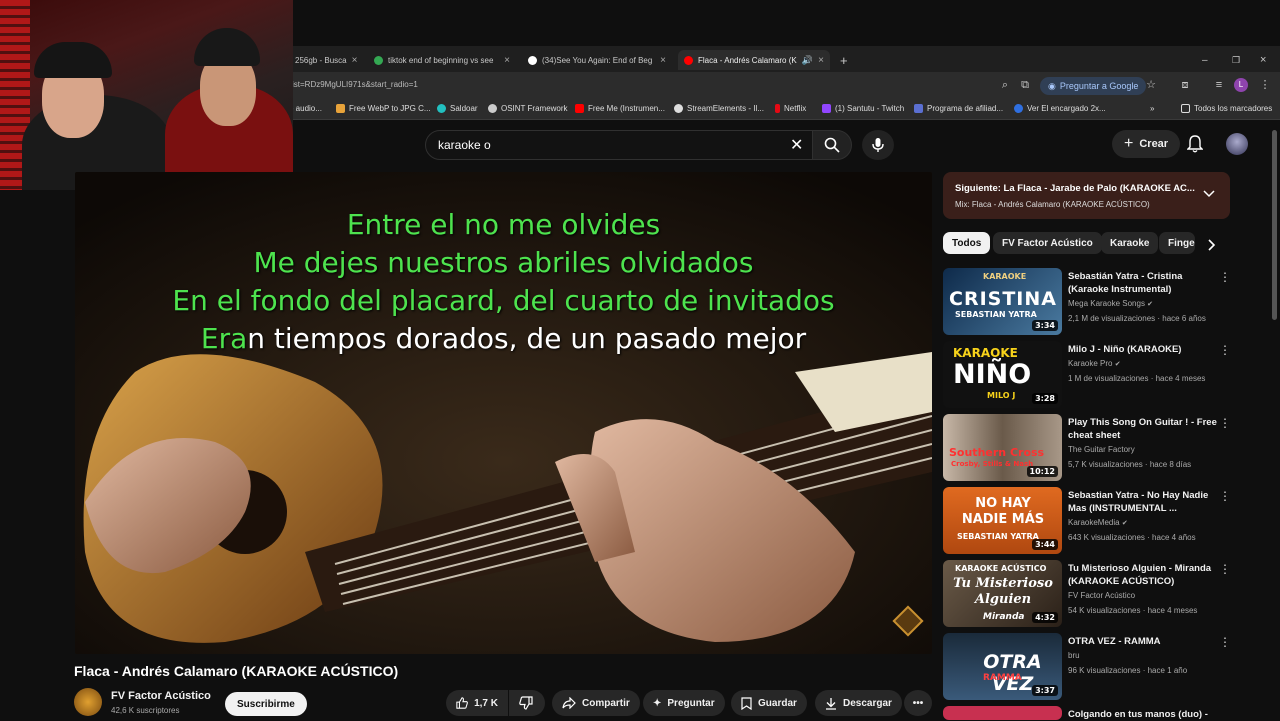  What do you see at coordinates (1074, 655) in the screenshot?
I see `recommendation-channel: bru` at bounding box center [1074, 655].